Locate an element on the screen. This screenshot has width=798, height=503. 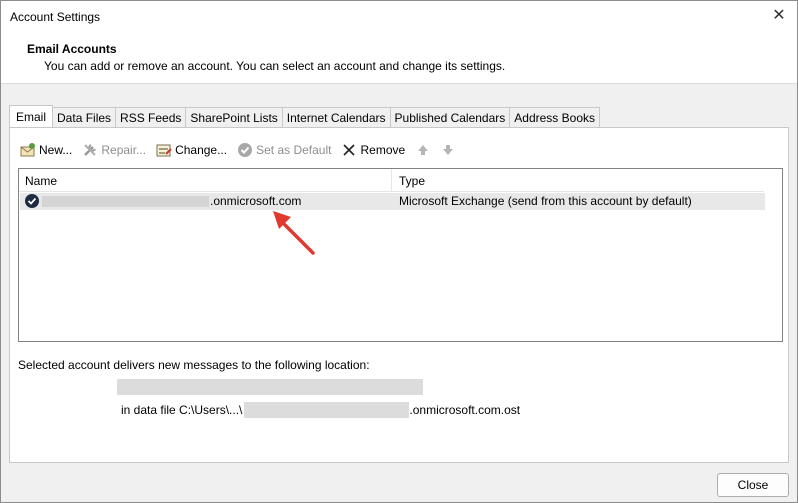
set-as-default-button: Set as Default is located at coordinates (284, 150).